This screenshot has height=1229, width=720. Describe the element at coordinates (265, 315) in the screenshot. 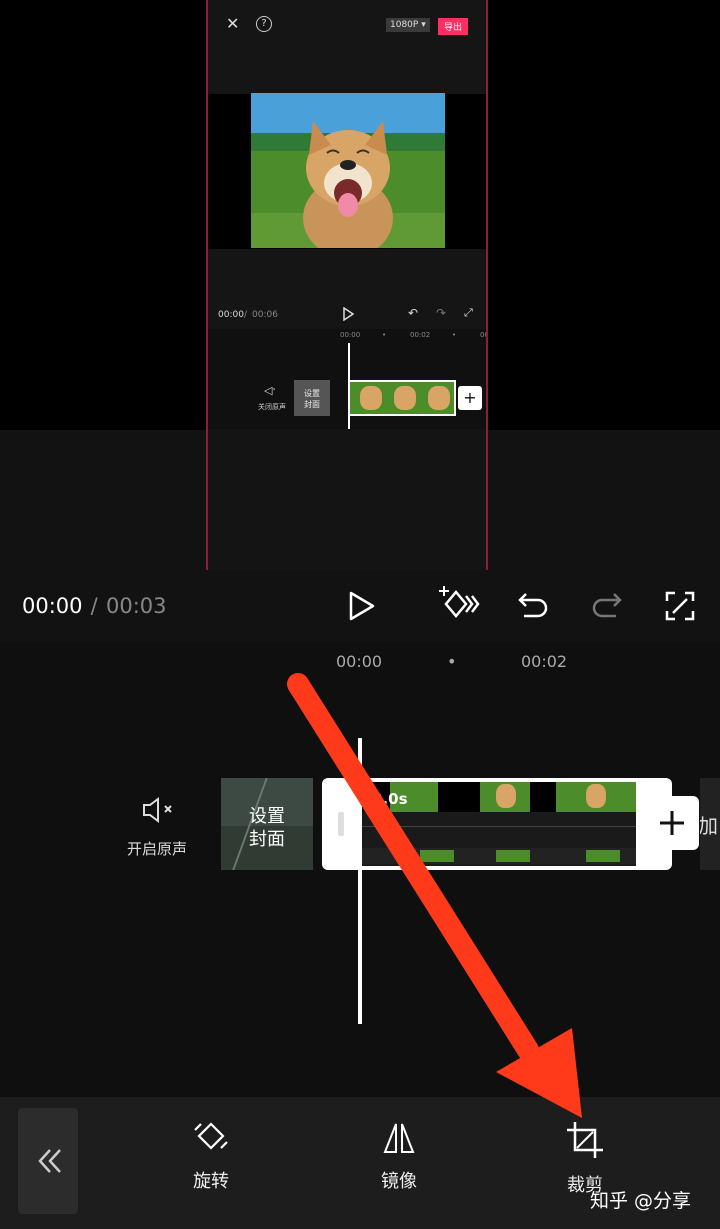

I see `embedded-time-total: 00:06` at that location.